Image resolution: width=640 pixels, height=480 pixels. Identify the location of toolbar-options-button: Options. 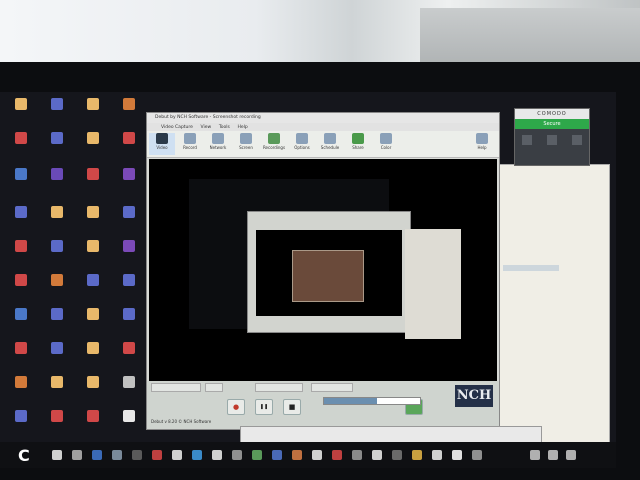
(302, 144).